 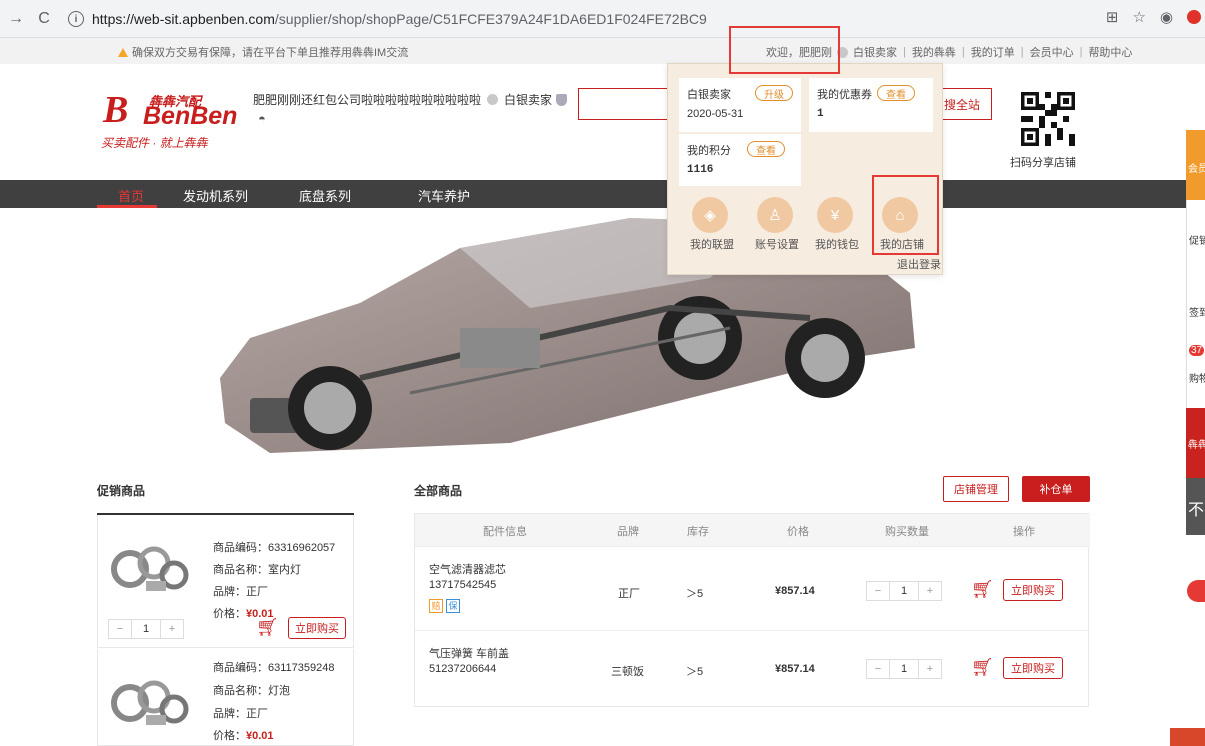 What do you see at coordinates (469, 653) in the screenshot?
I see `part-name: 气压弹簧 车前盖` at bounding box center [469, 653].